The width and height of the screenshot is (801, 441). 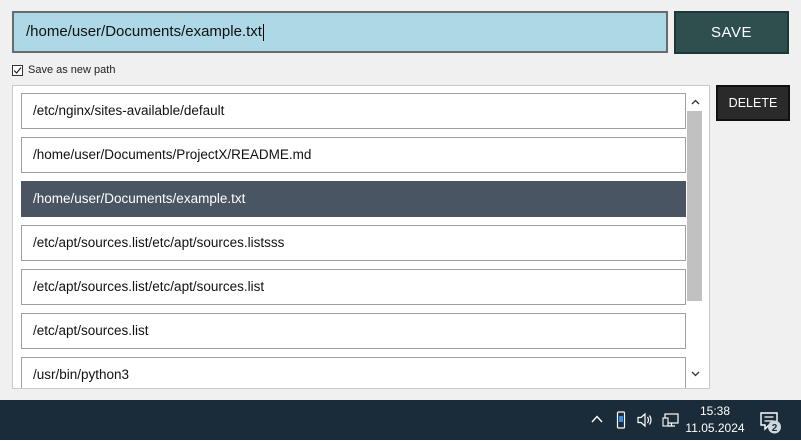 I want to click on path-list-item-selected: /home/user/Documents/example.txt, so click(x=353, y=199).